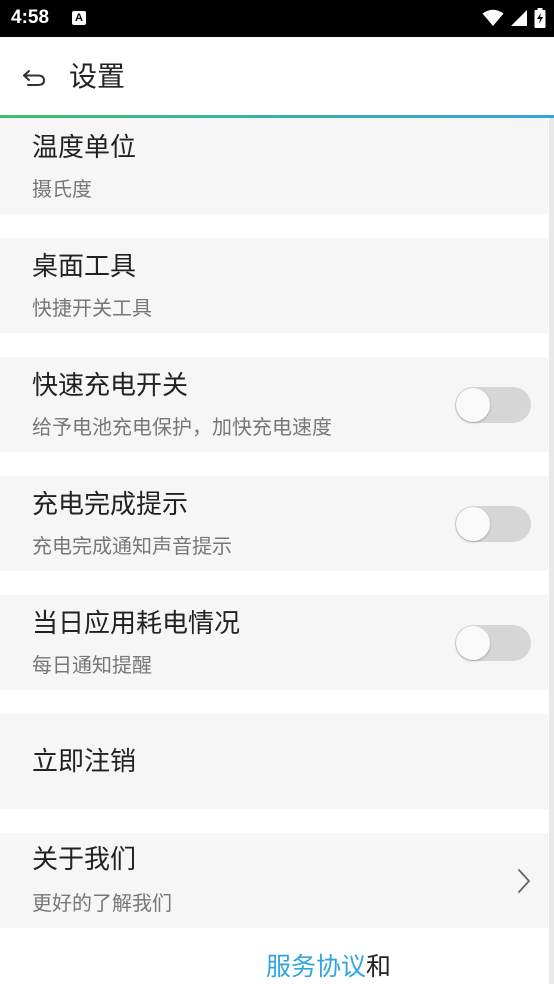  I want to click on status-bar: 4:58 A, so click(277, 18).